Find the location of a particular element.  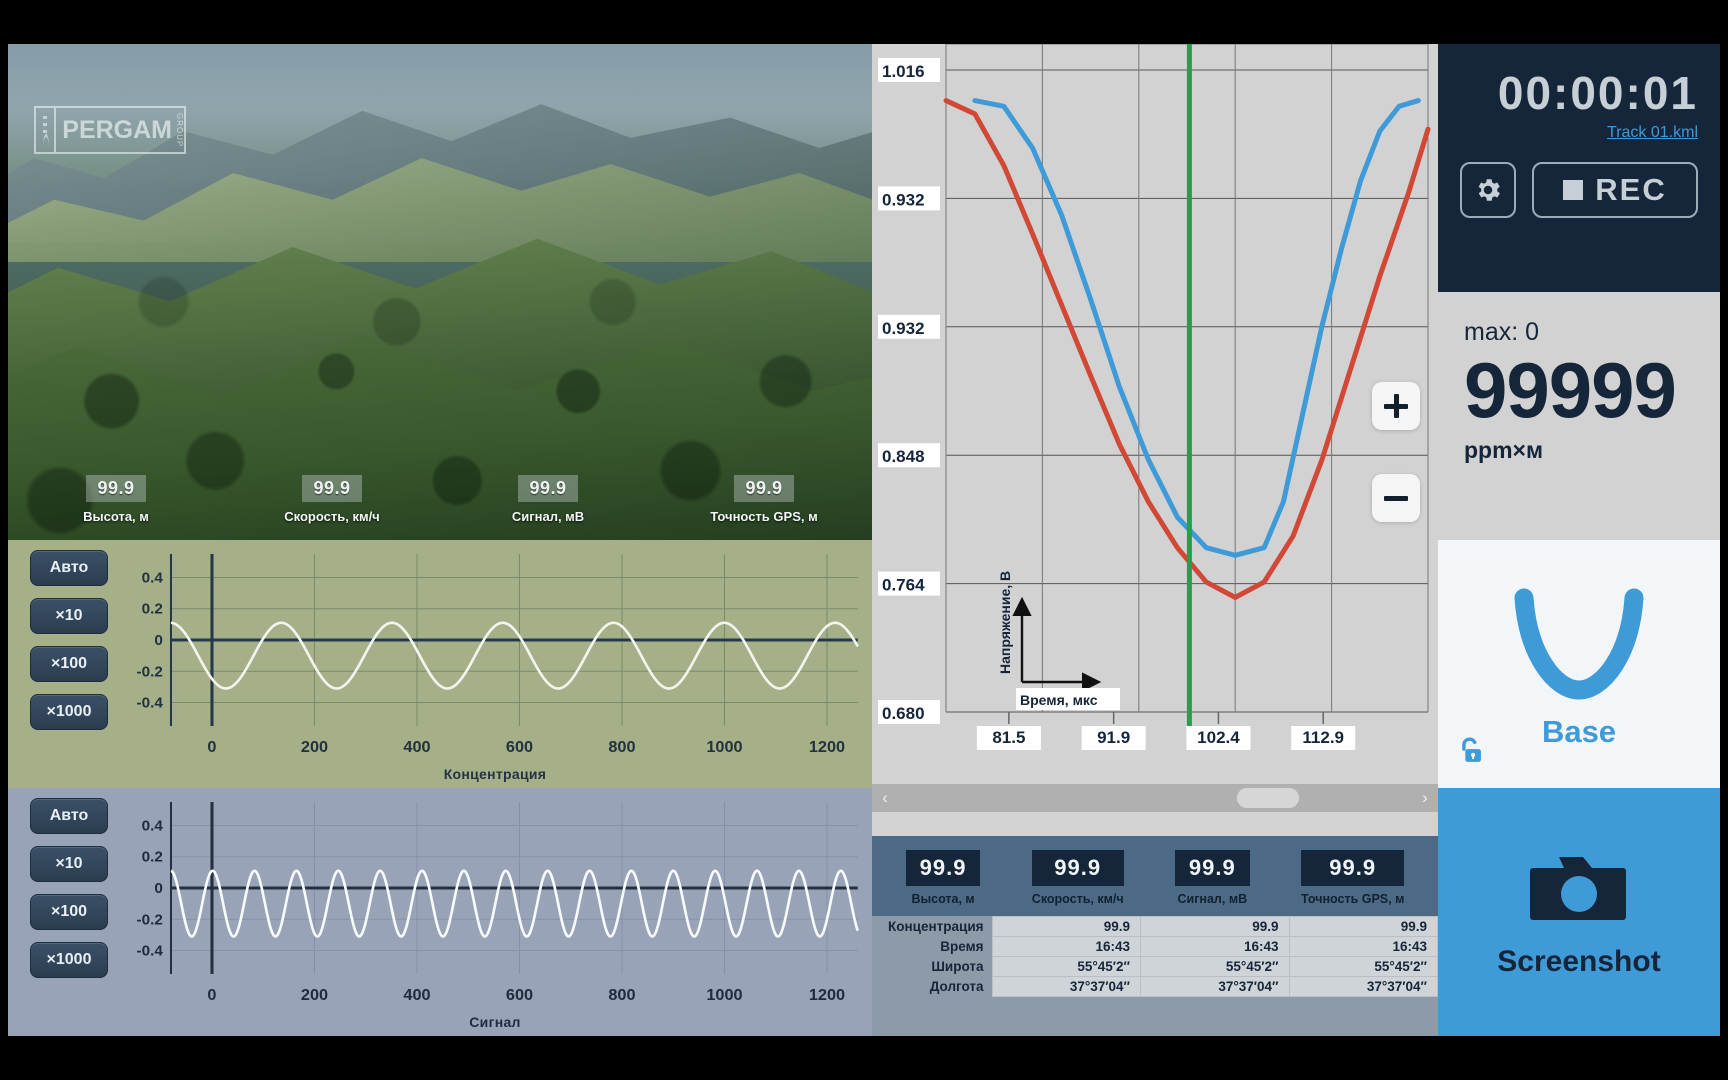

table-row-label: Широта is located at coordinates (957, 966).